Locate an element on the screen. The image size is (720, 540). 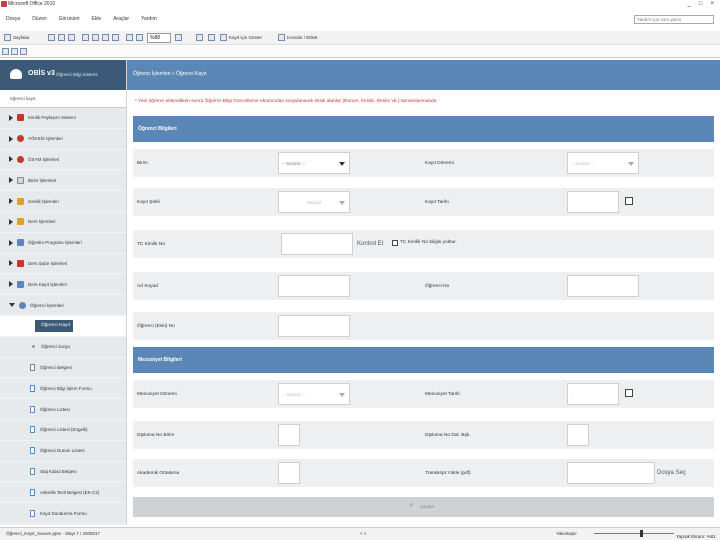
sidebar-item-genlik: Genlik İşlemleri is located at coordinates (63, 201).